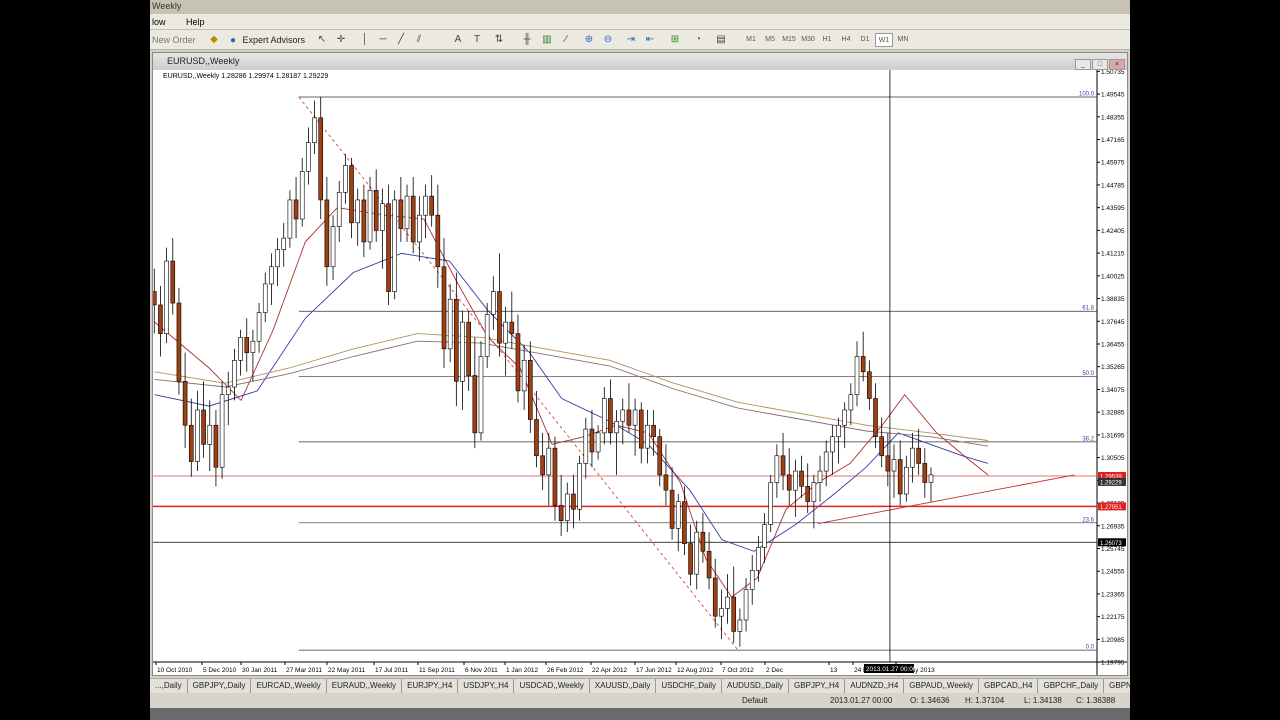  Describe the element at coordinates (1113, 458) in the screenshot. I see `y-tick-label: 1.30505` at that location.